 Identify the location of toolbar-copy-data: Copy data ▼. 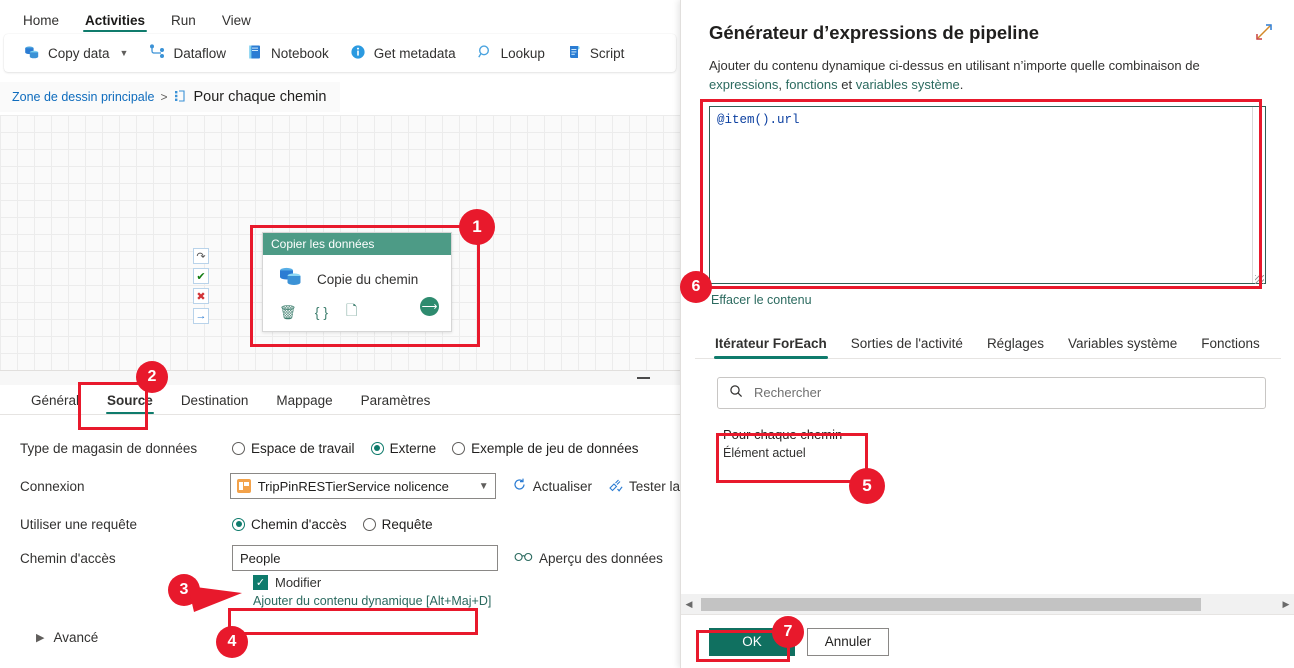
(75, 53).